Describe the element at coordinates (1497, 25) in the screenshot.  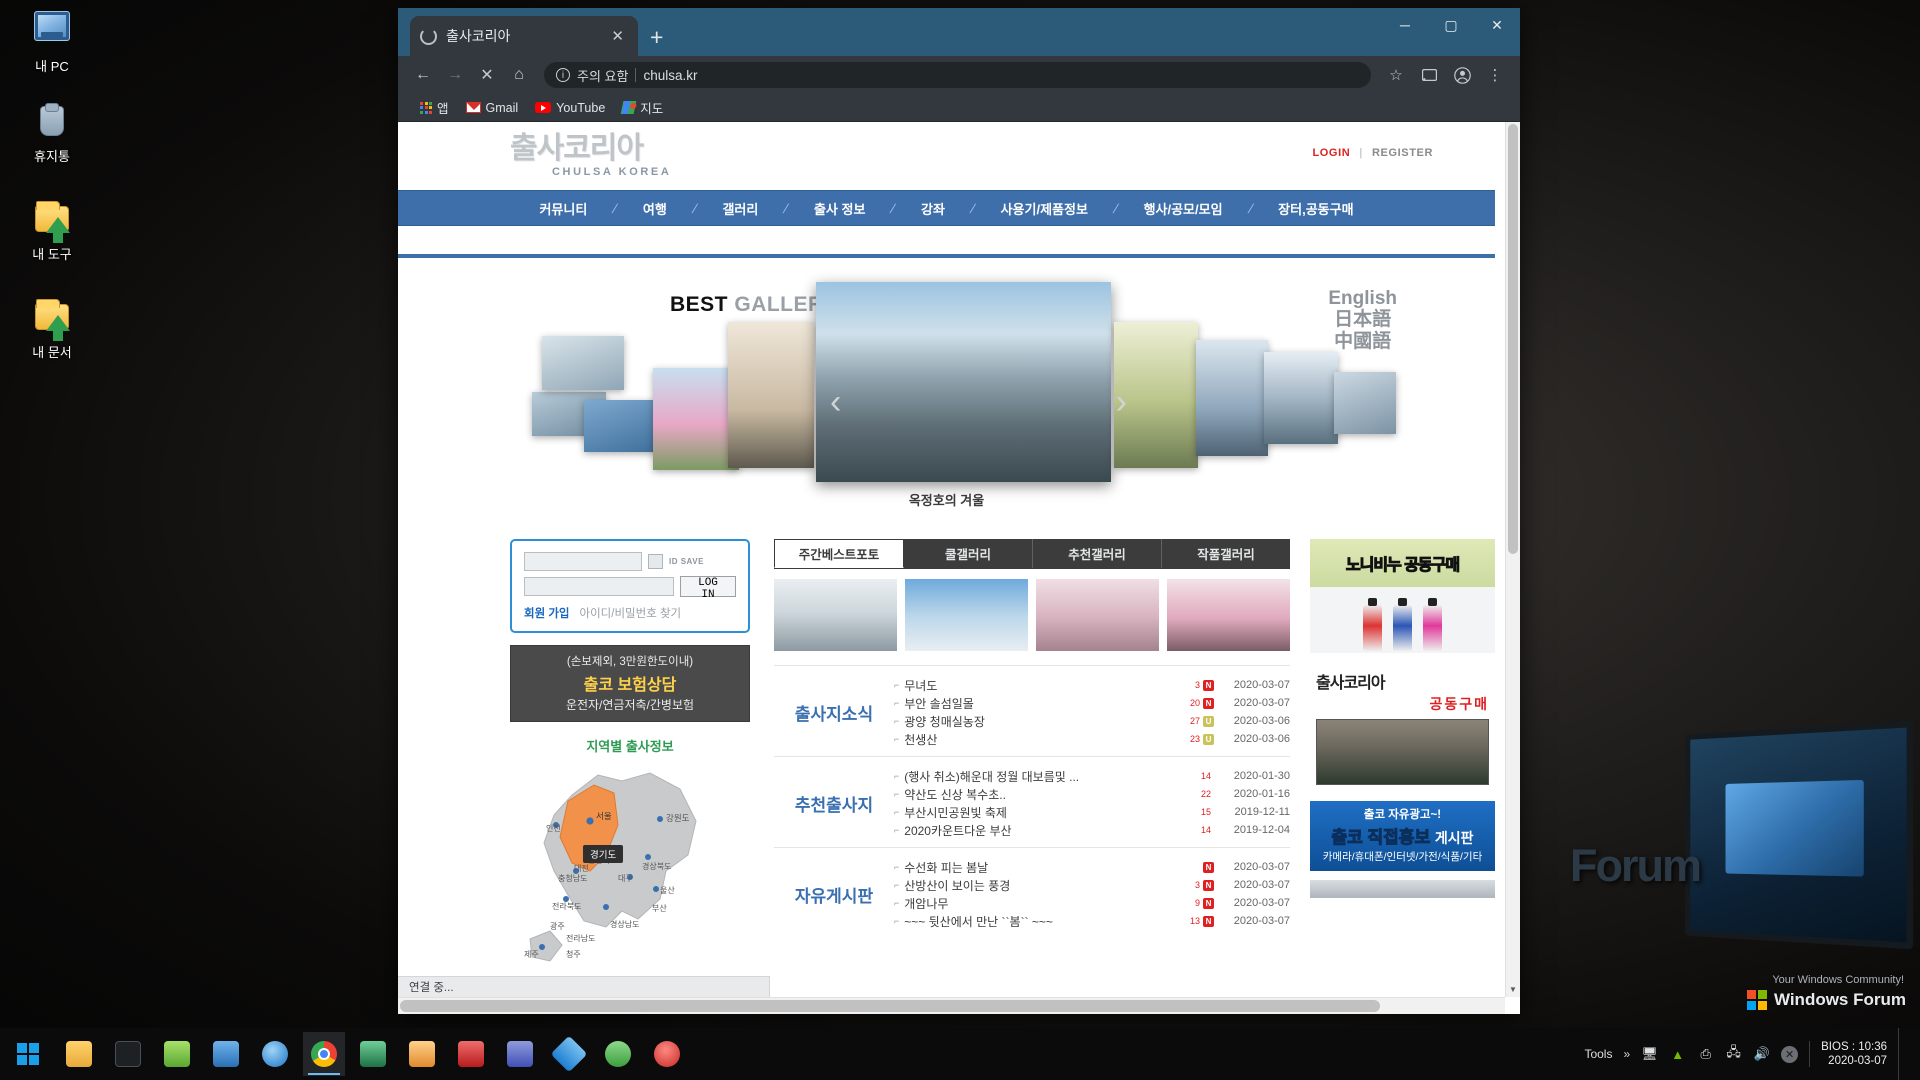
I see `close-window-button: ✕` at that location.